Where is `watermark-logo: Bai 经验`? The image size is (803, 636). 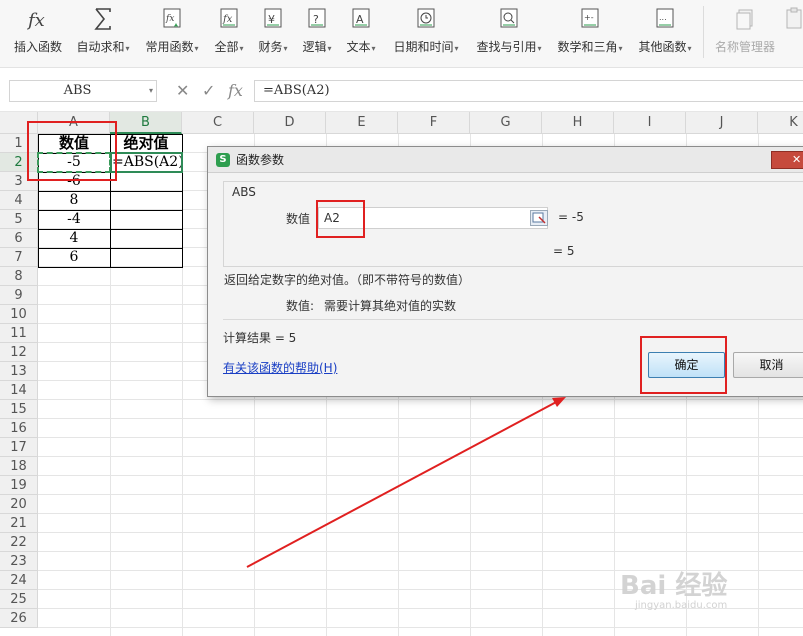 watermark-logo: Bai 经验 is located at coordinates (674, 586).